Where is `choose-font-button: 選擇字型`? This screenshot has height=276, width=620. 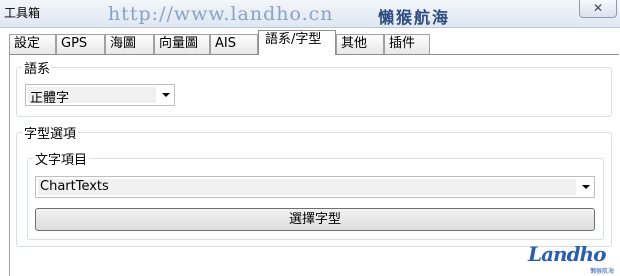
choose-font-button: 選擇字型 is located at coordinates (315, 219).